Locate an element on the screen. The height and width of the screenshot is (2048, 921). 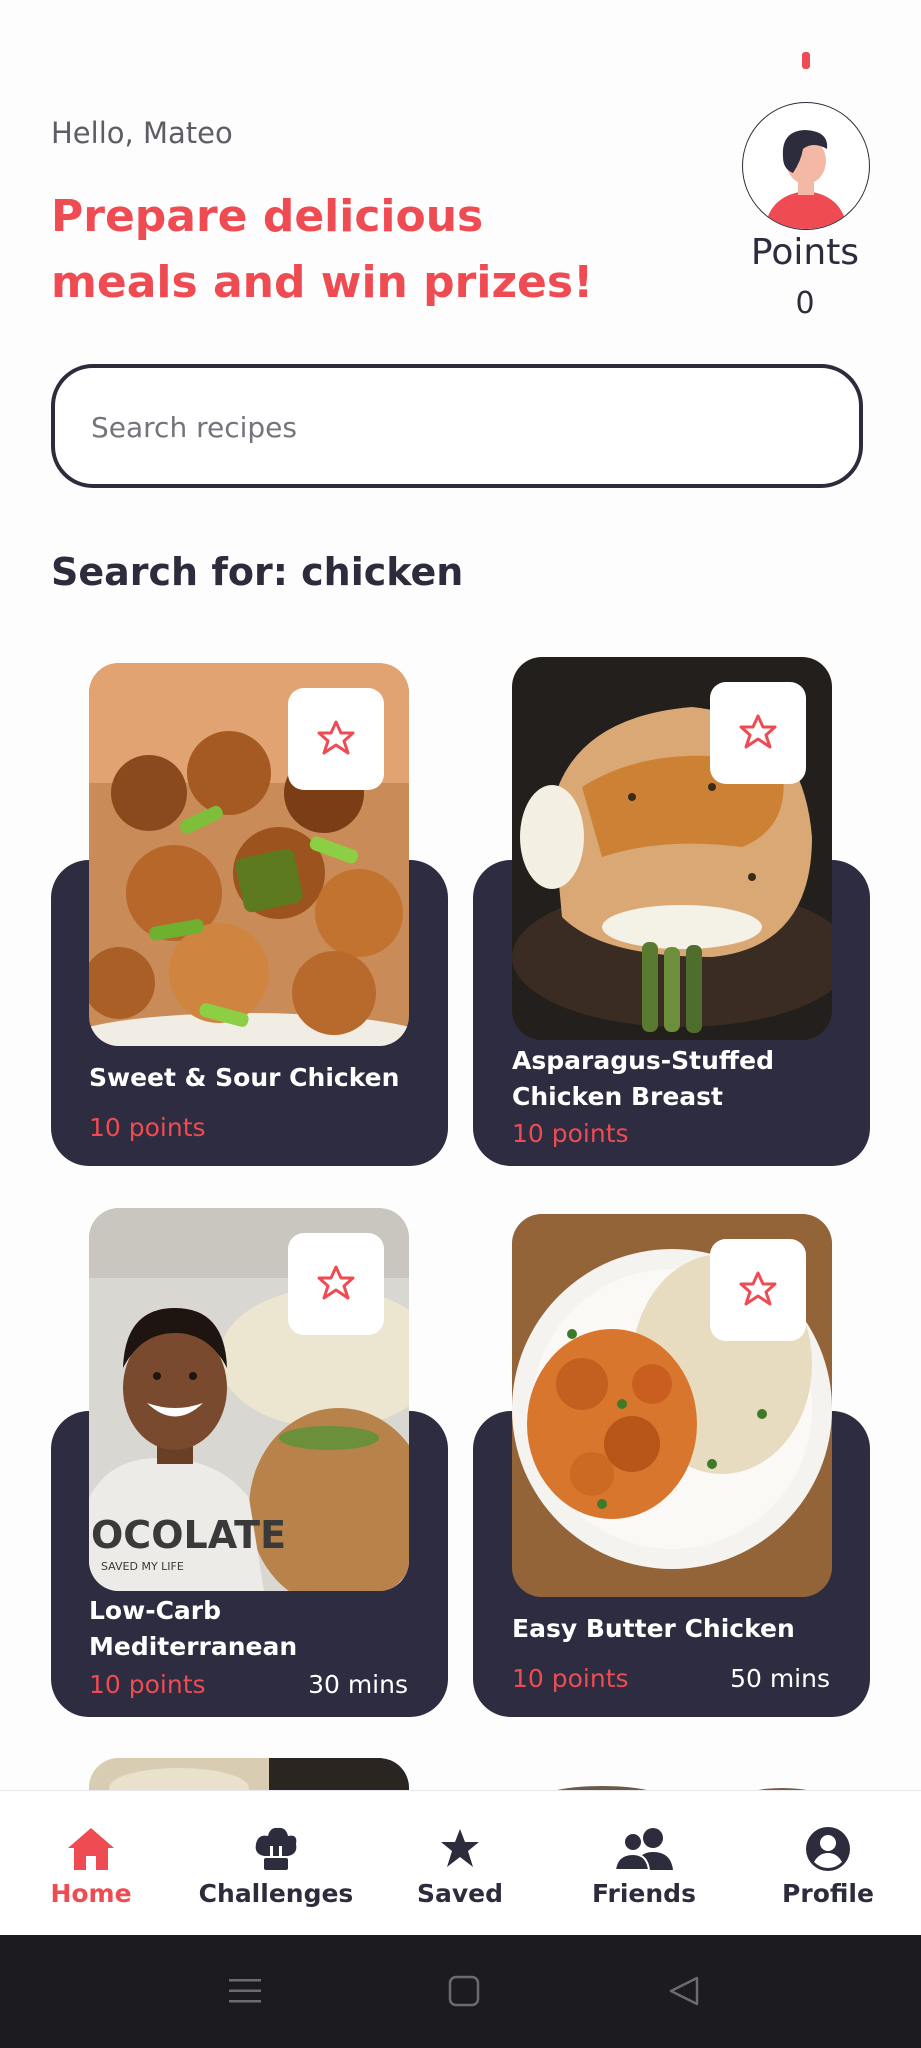
menu-button is located at coordinates (245, 1991).